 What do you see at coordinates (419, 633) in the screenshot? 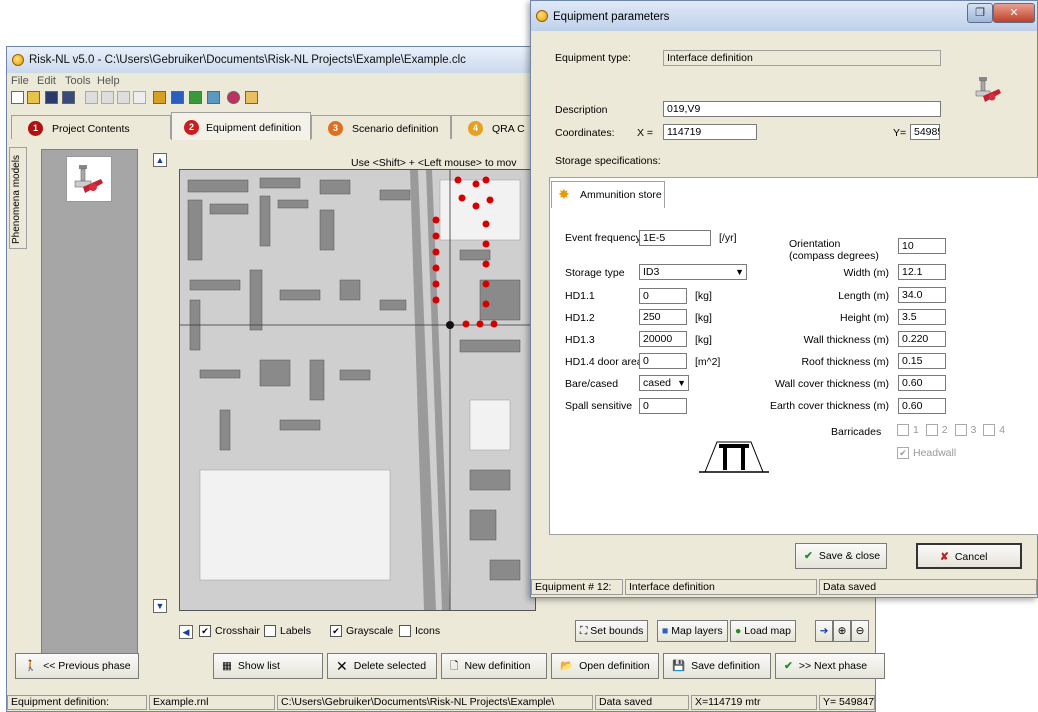
I see `option-icons: Icons` at bounding box center [419, 633].